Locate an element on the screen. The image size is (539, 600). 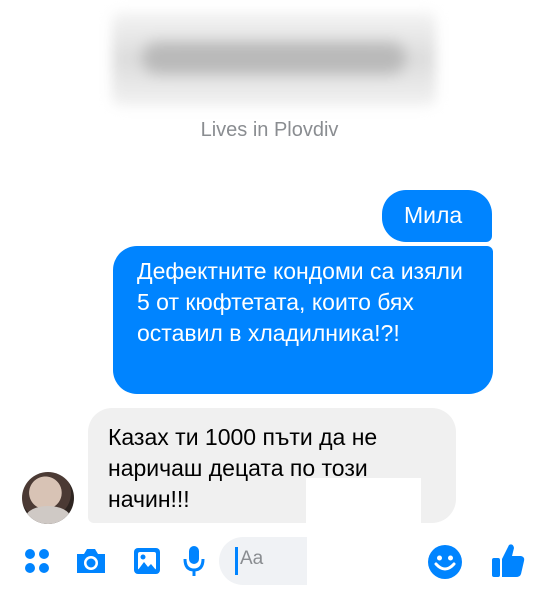
microphone-icon is located at coordinates (194, 561).